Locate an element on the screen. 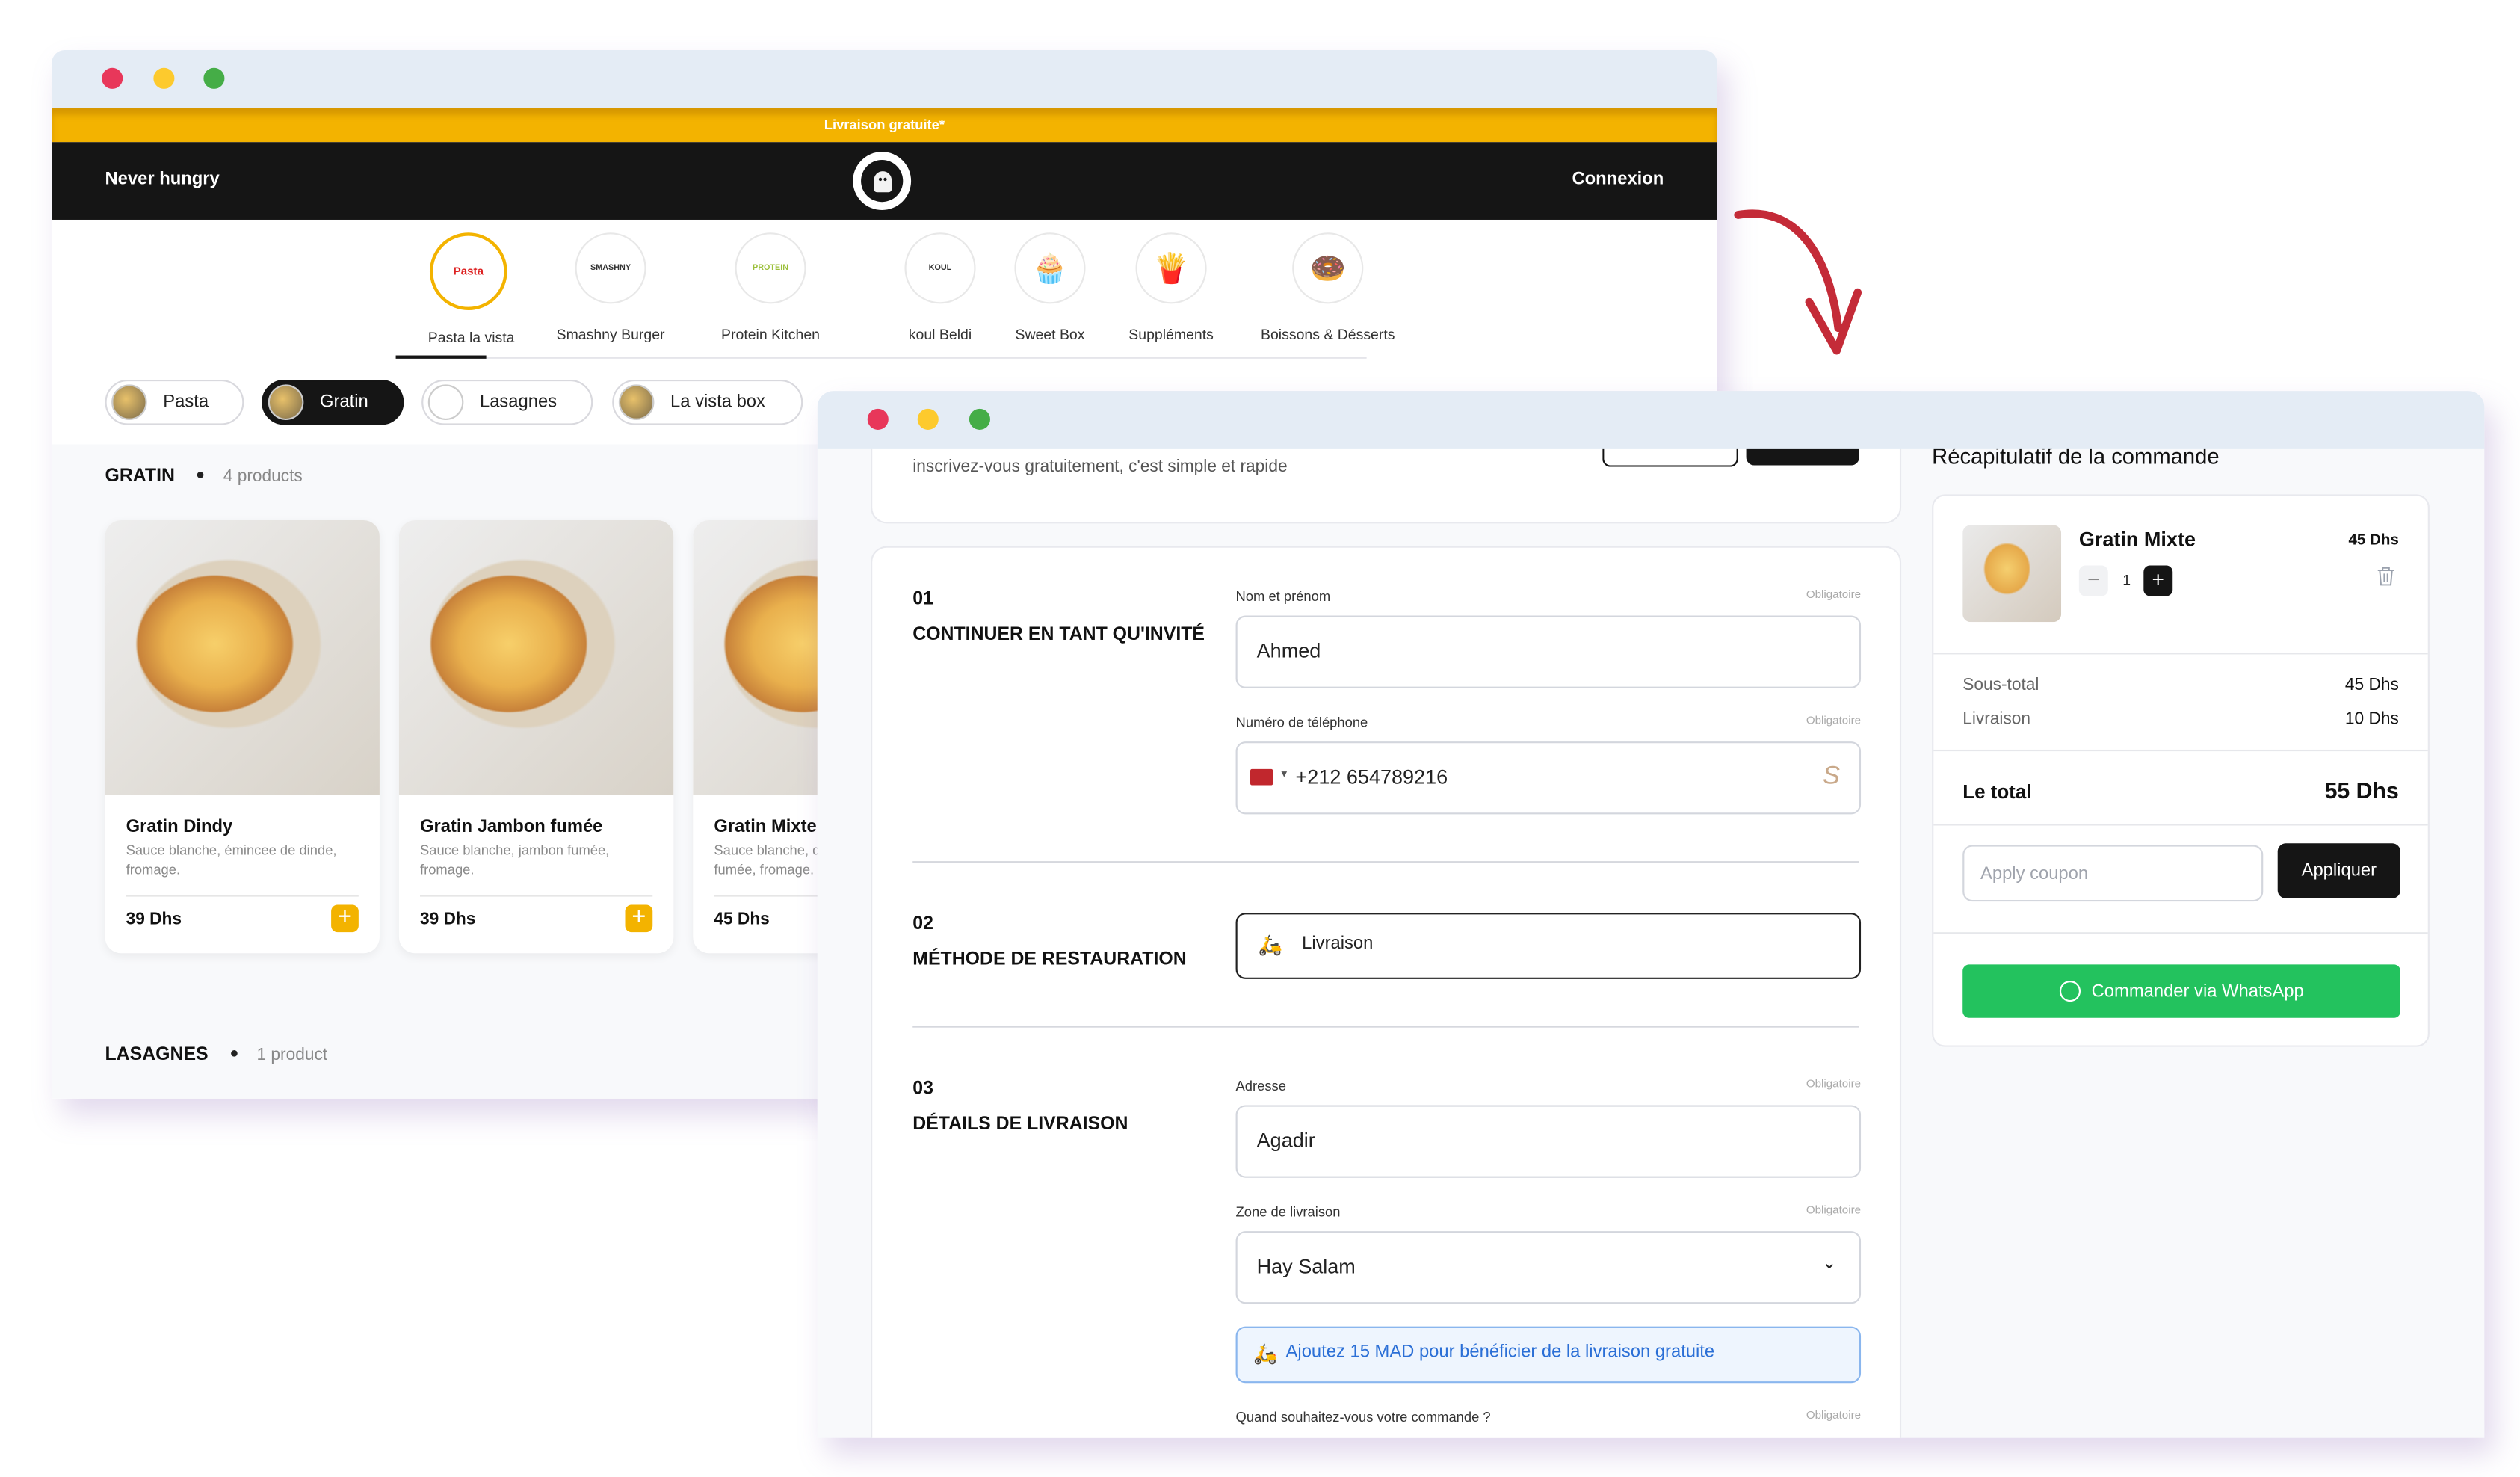 Image resolution: width=2520 pixels, height=1477 pixels. ghost-food-logo-icon is located at coordinates (882, 181).